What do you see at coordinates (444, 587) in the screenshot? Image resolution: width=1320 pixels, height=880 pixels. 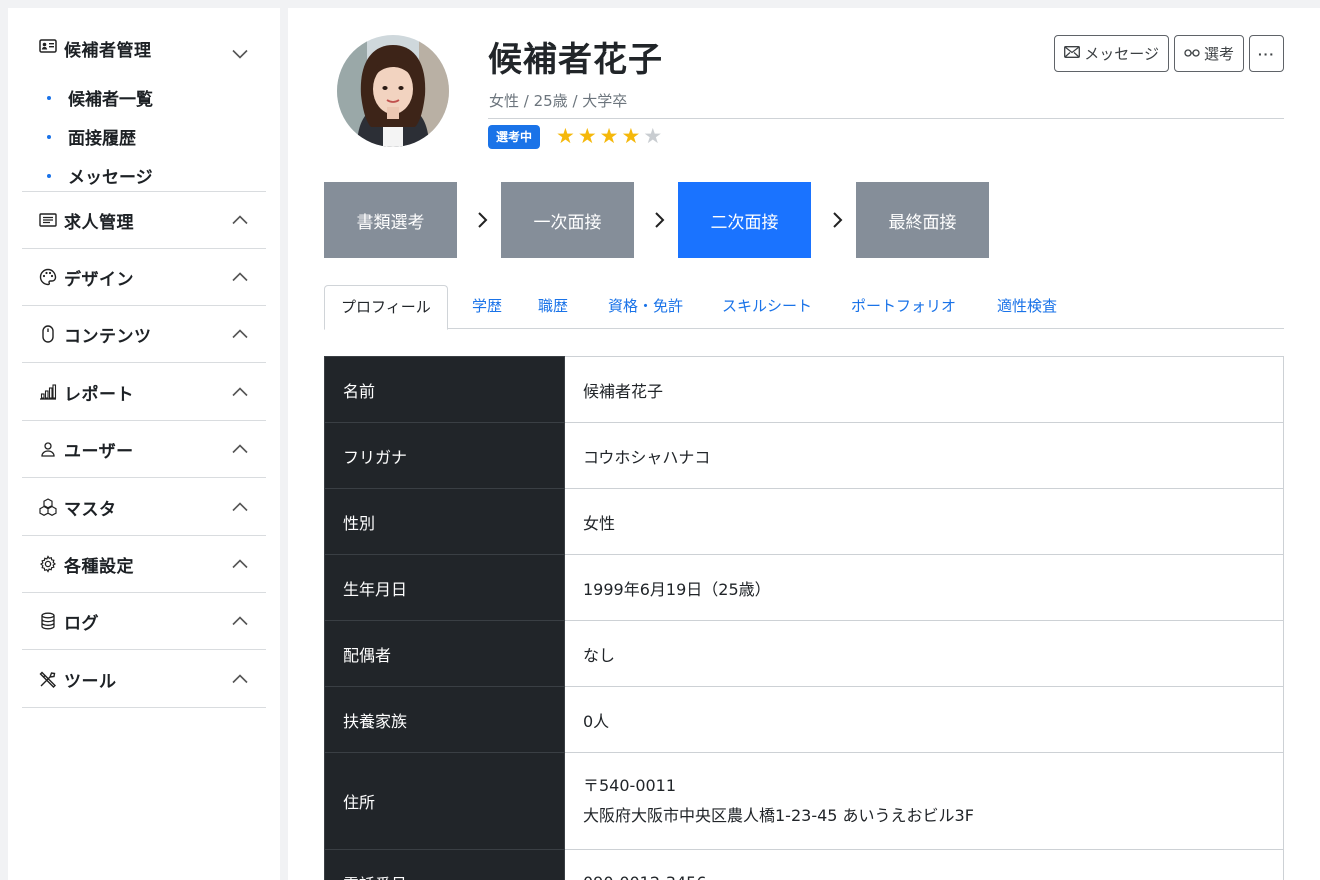 I see `row-label: 生年月日` at bounding box center [444, 587].